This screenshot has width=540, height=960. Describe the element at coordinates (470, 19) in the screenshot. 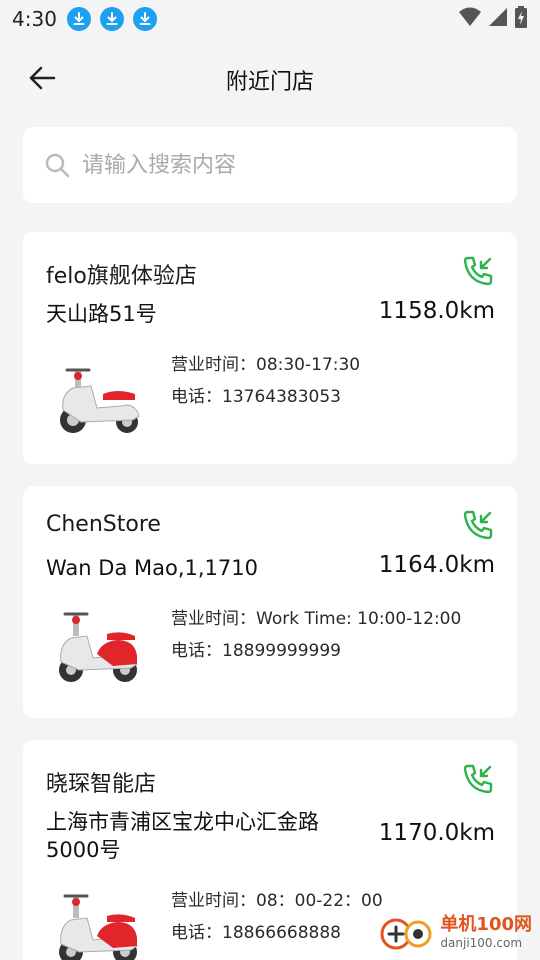

I see `wifi-icon` at that location.